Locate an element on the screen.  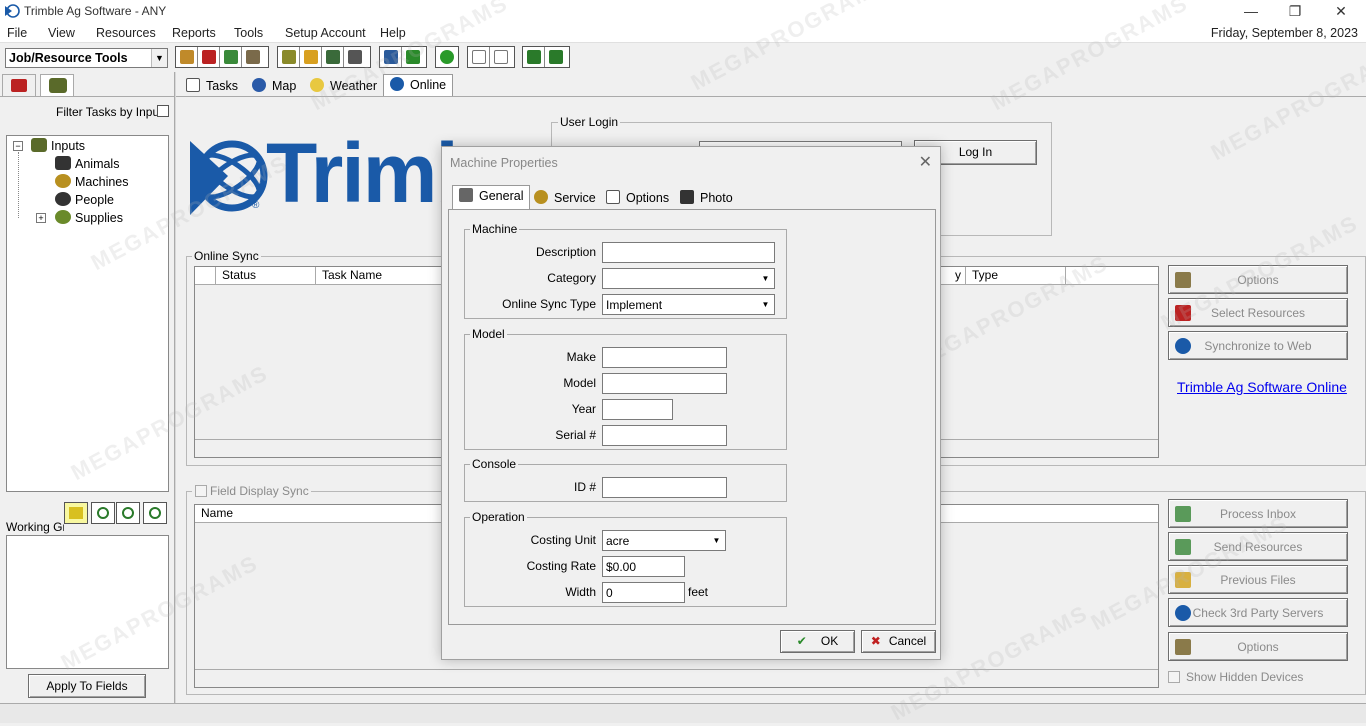
toolbar-resources-button is located at coordinates (209, 57).